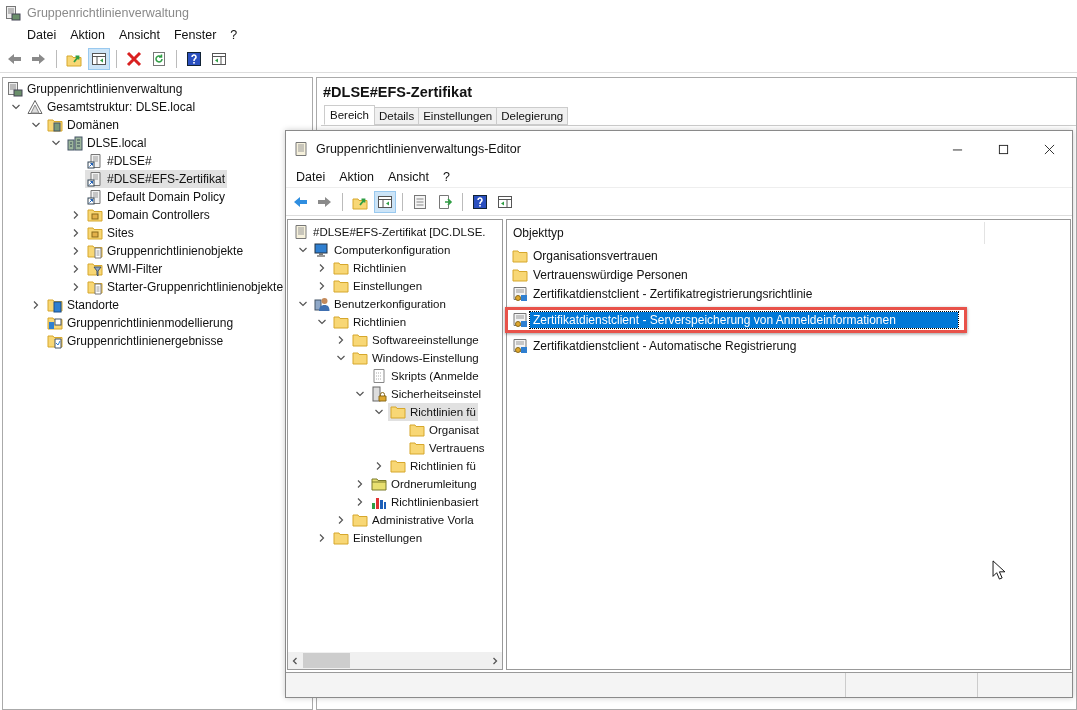 The image size is (1077, 710). What do you see at coordinates (83, 125) in the screenshot?
I see `tree-item: Domänen` at bounding box center [83, 125].